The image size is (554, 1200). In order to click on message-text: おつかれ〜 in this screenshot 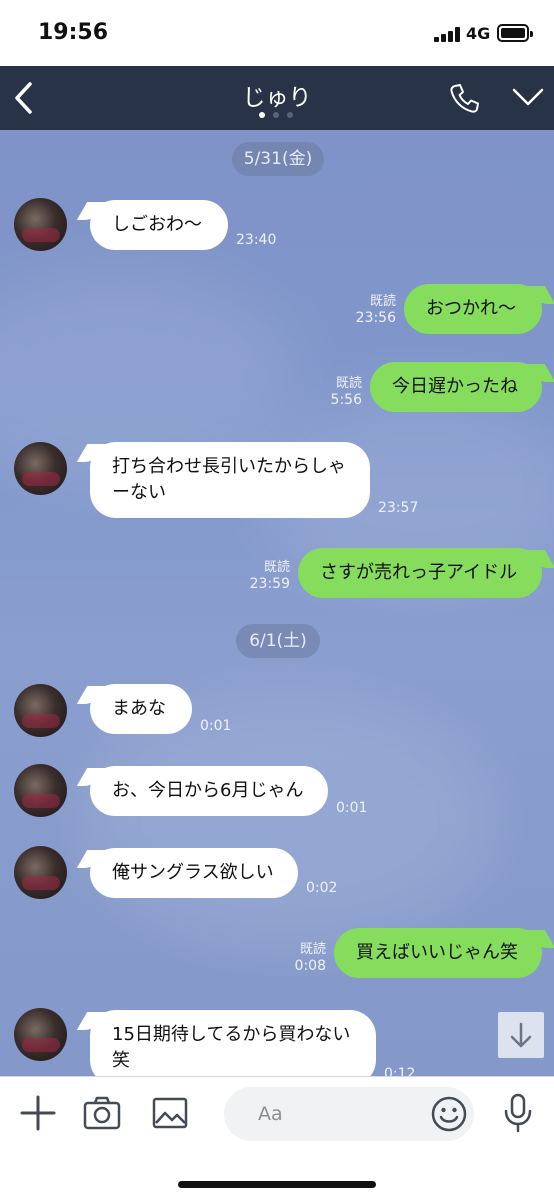, I will do `click(471, 308)`.